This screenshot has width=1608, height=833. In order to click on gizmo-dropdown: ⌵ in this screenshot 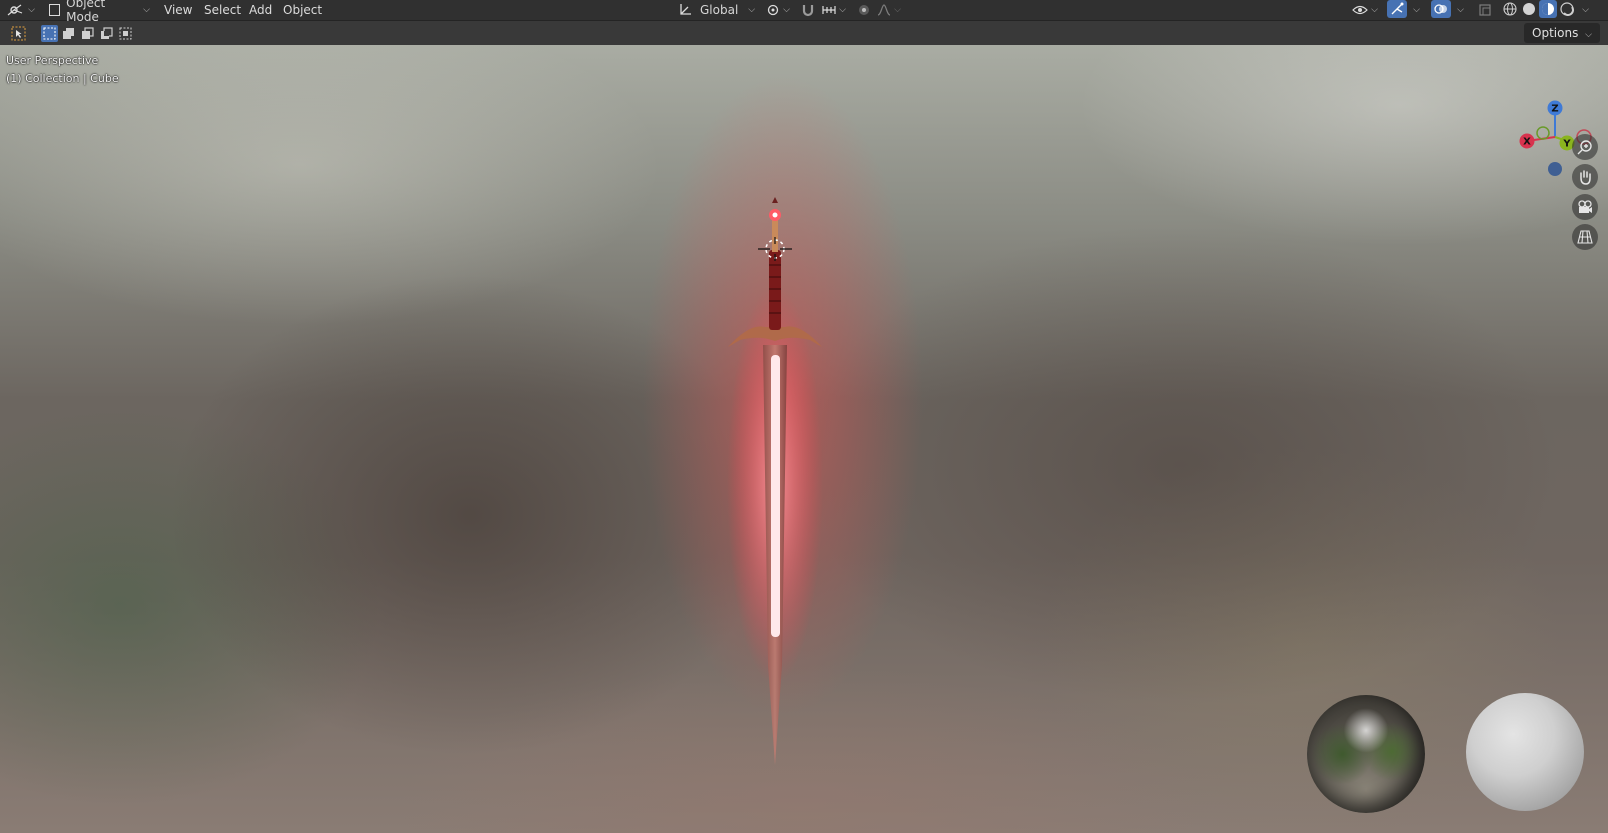, I will do `click(1415, 10)`.